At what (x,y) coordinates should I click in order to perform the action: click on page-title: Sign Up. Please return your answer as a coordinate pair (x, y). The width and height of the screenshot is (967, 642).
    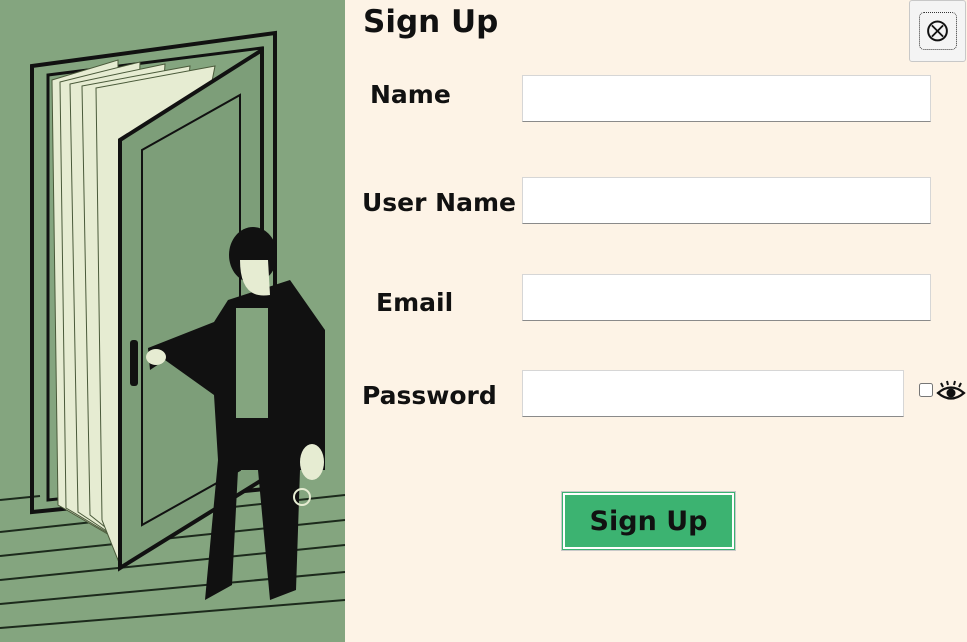
    Looking at the image, I should click on (431, 22).